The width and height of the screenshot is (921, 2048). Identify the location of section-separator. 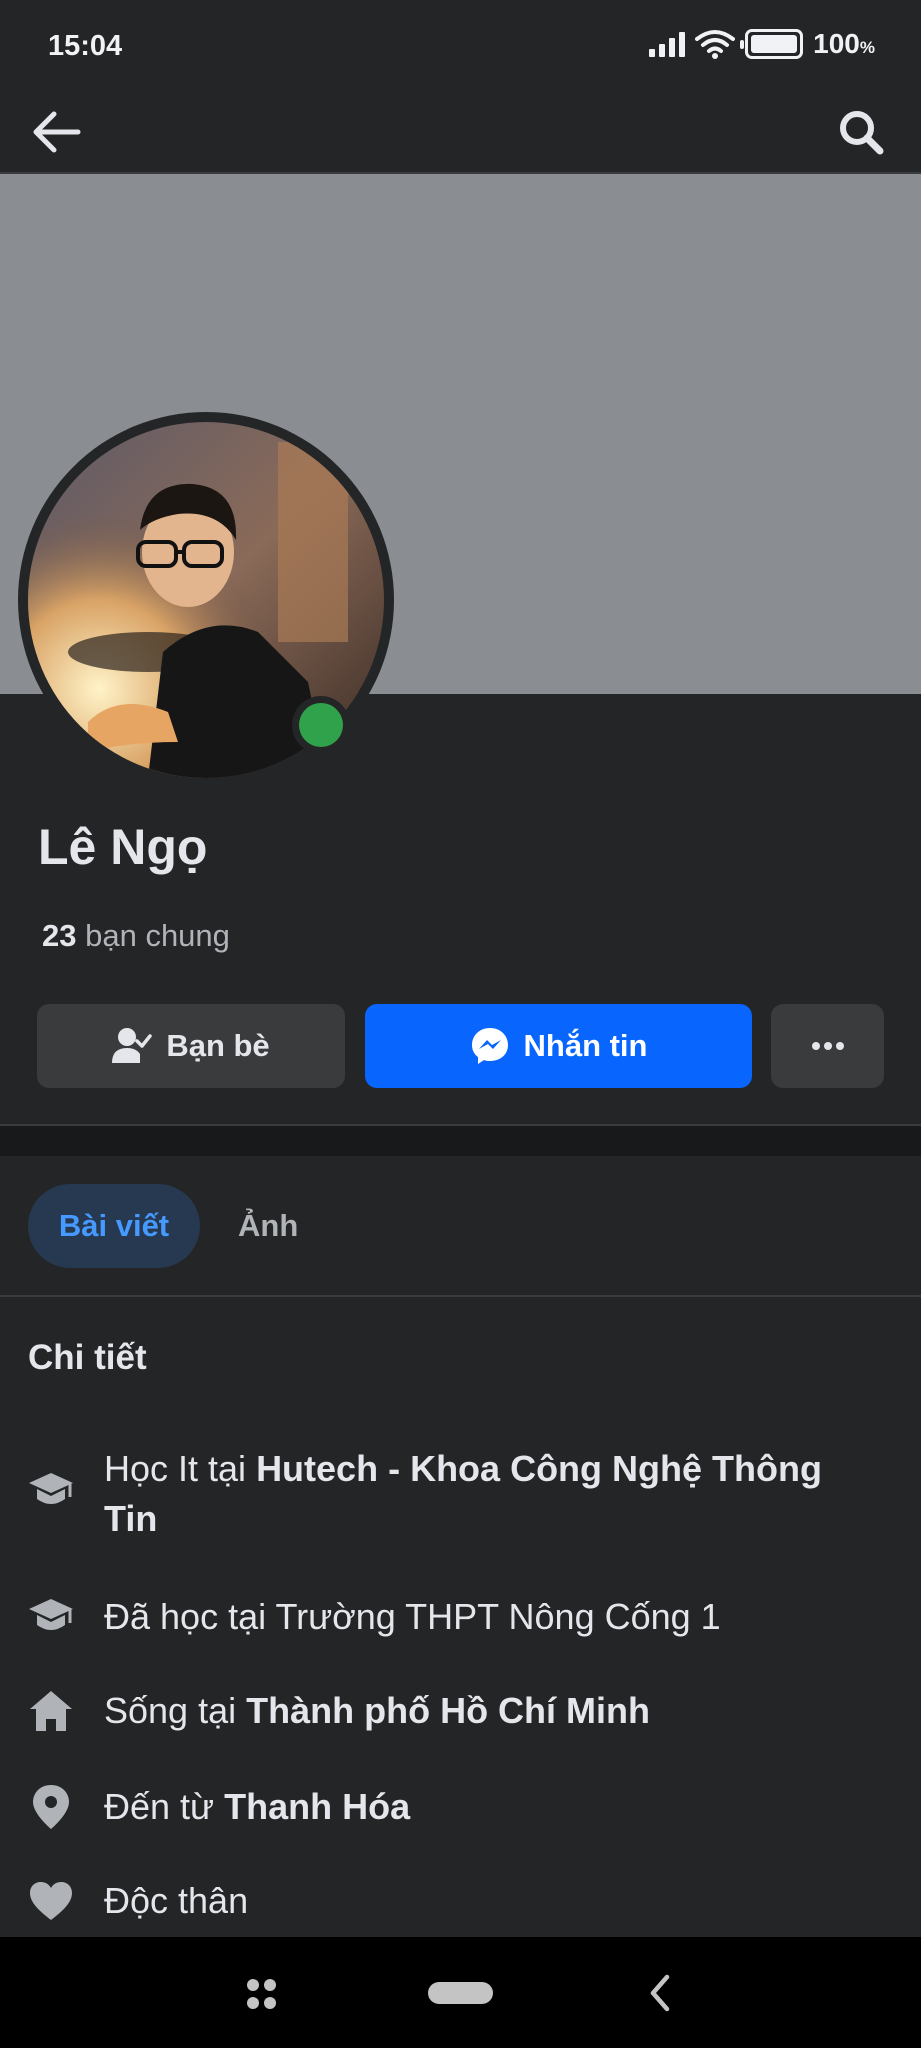
(460, 1141).